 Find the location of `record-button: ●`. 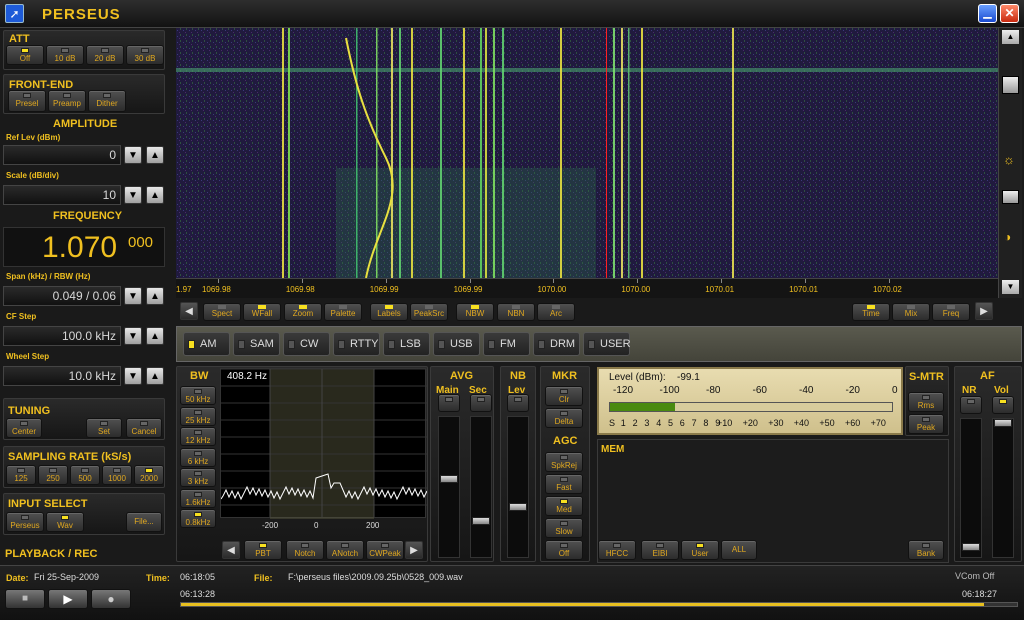

record-button: ● is located at coordinates (111, 599).